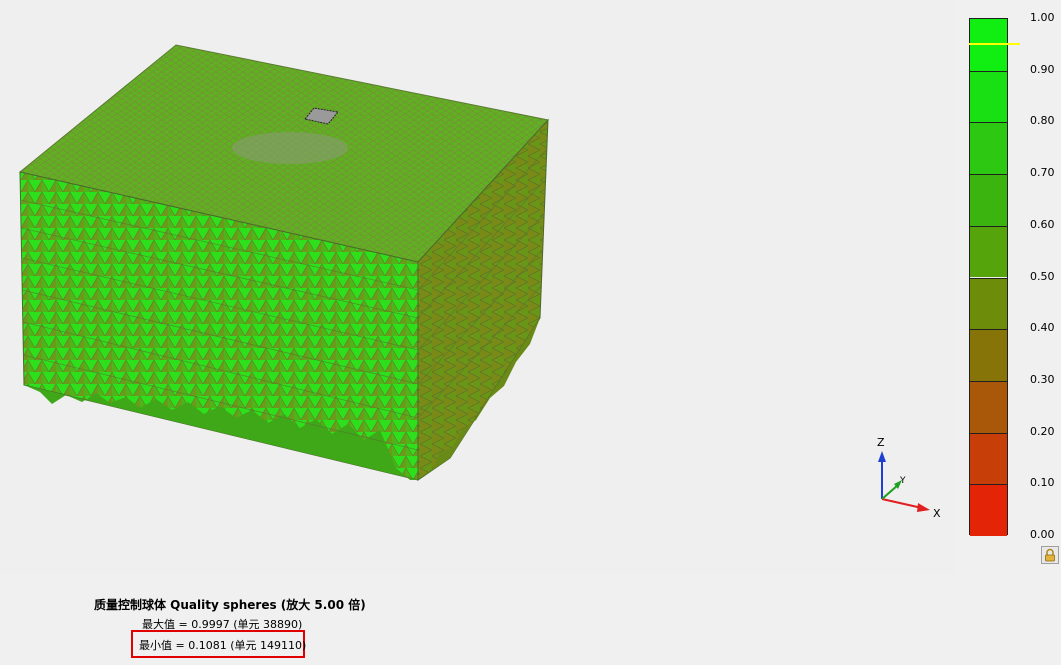 The height and width of the screenshot is (665, 1061). Describe the element at coordinates (1042, 69) in the screenshot. I see `legend-tick-label: 0.90` at that location.